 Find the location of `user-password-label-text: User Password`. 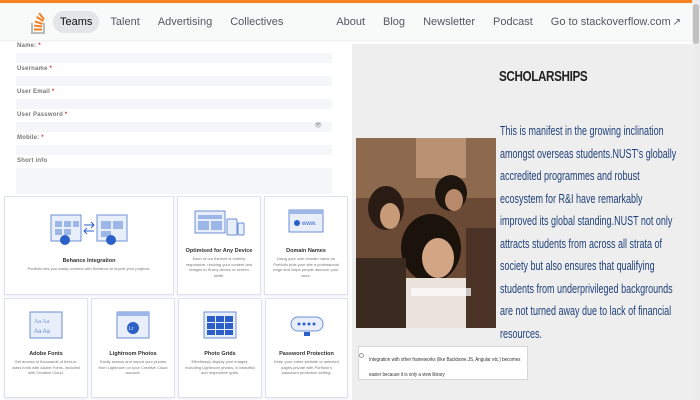

user-password-label-text: User Password is located at coordinates (40, 115).